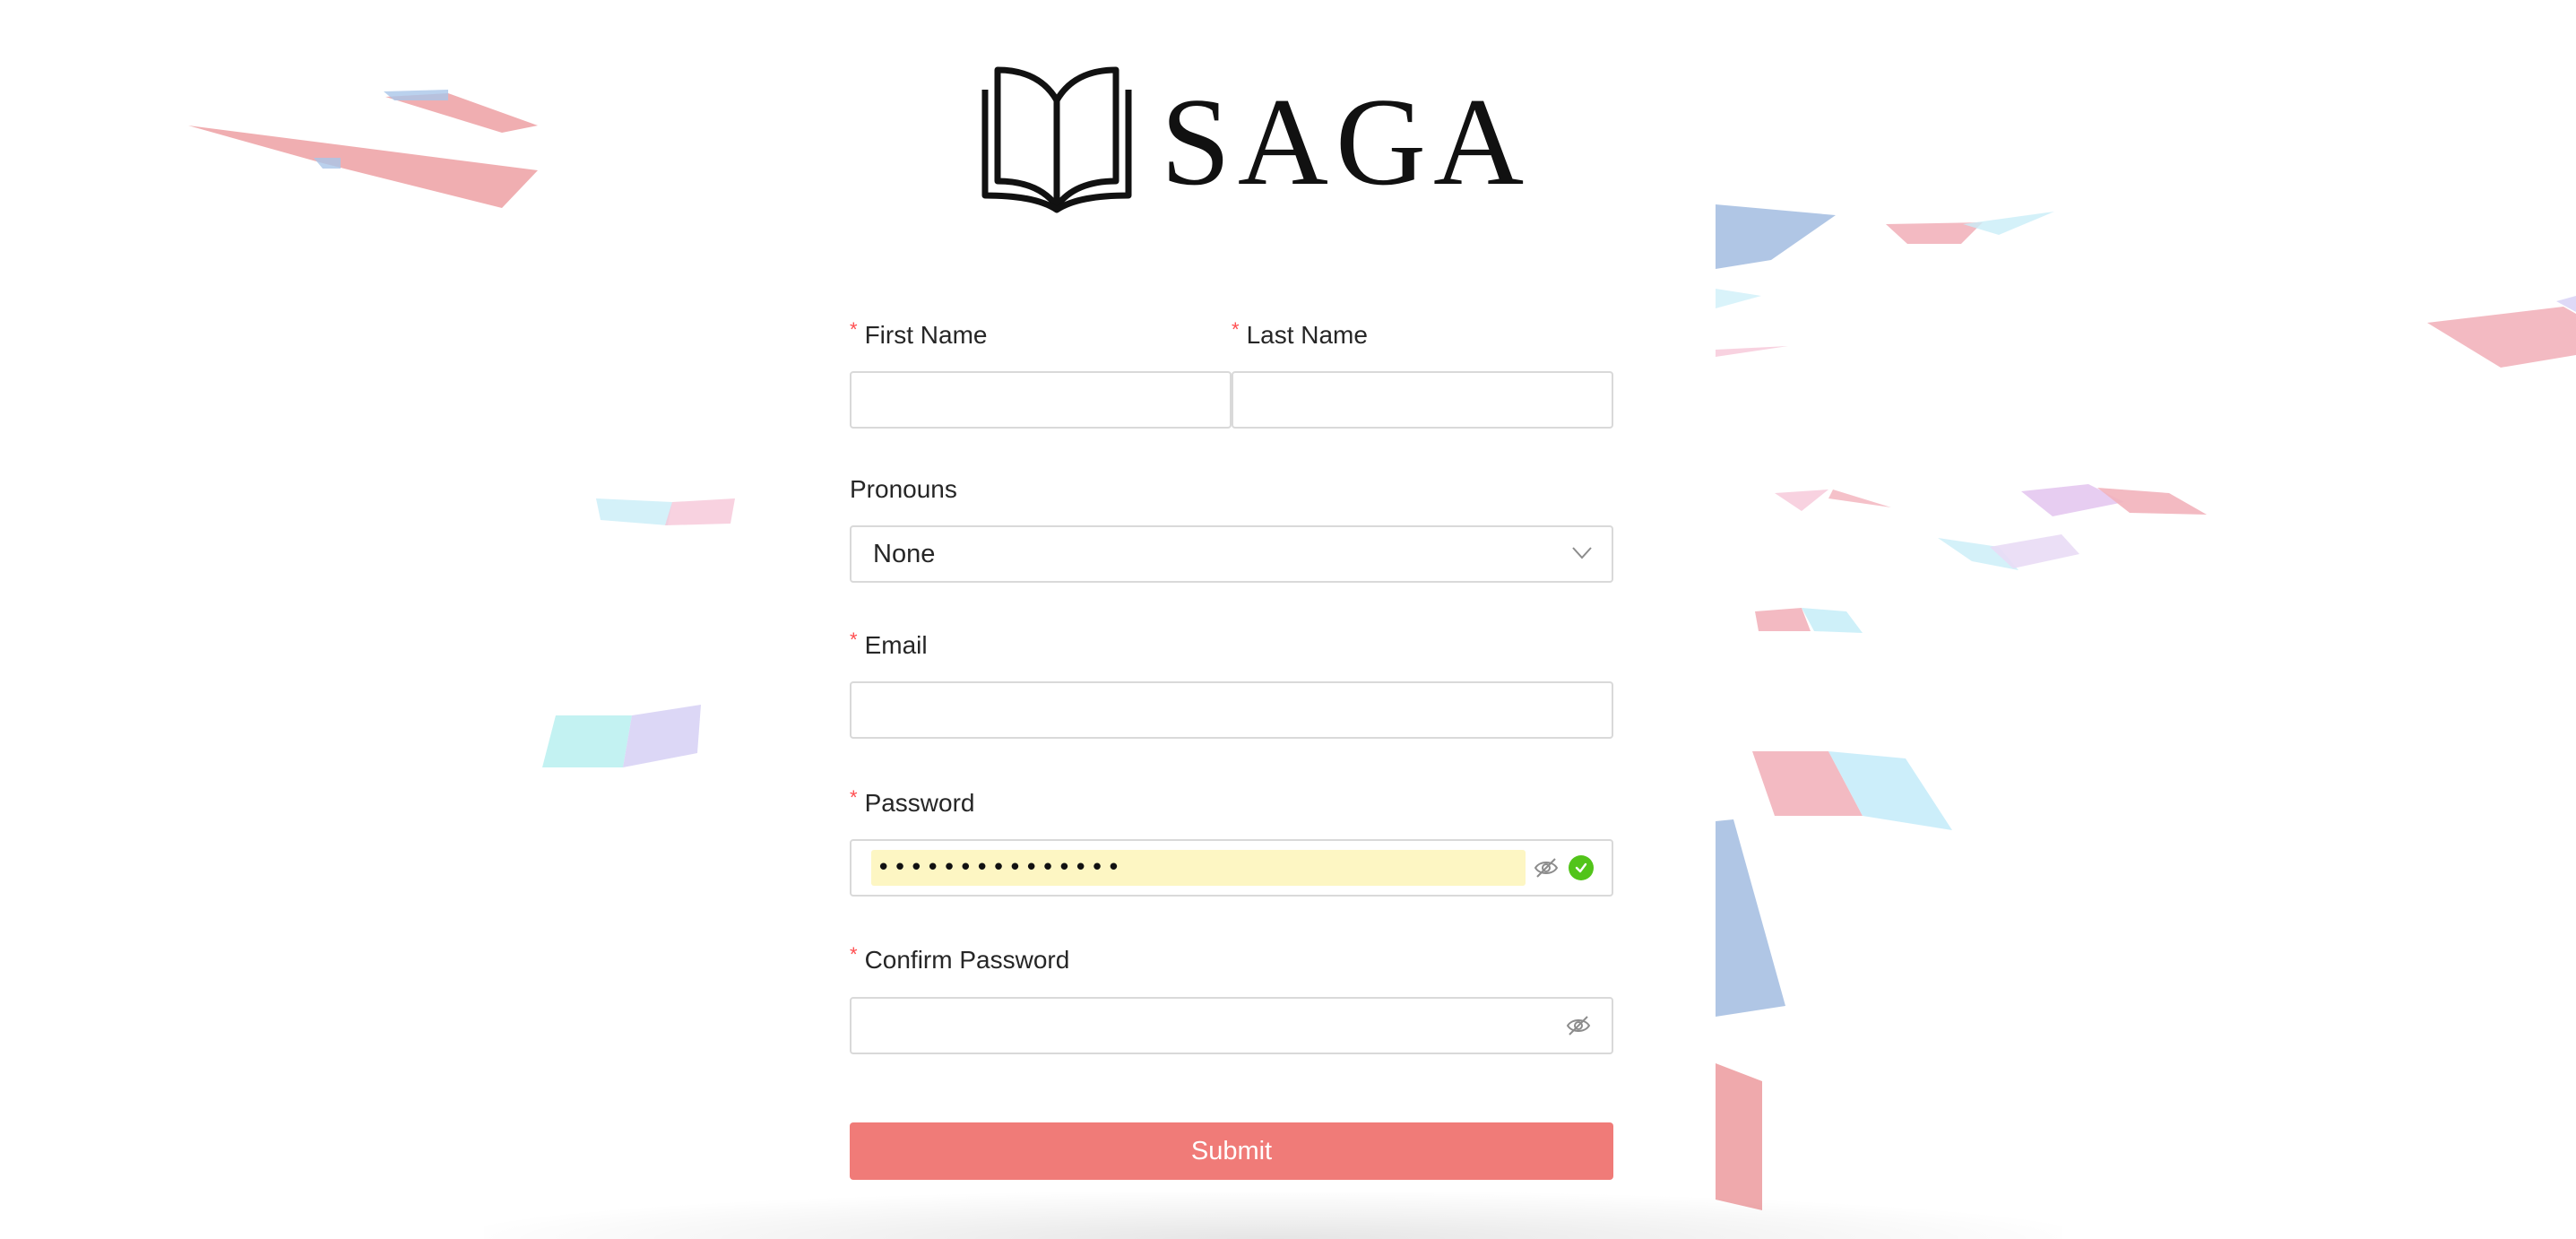 Image resolution: width=2576 pixels, height=1239 pixels. I want to click on password-input: •••••••••••••••, so click(1231, 868).